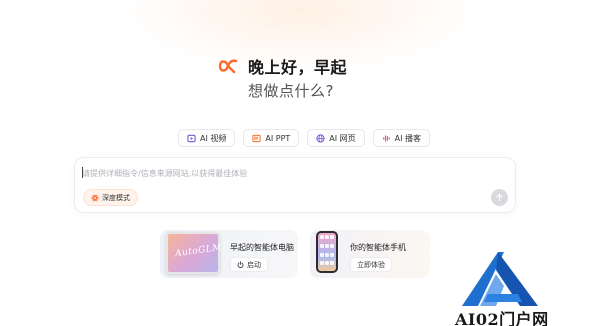 The image size is (600, 326). Describe the element at coordinates (502, 318) in the screenshot. I see `watermark-text: AI02门户网` at that location.